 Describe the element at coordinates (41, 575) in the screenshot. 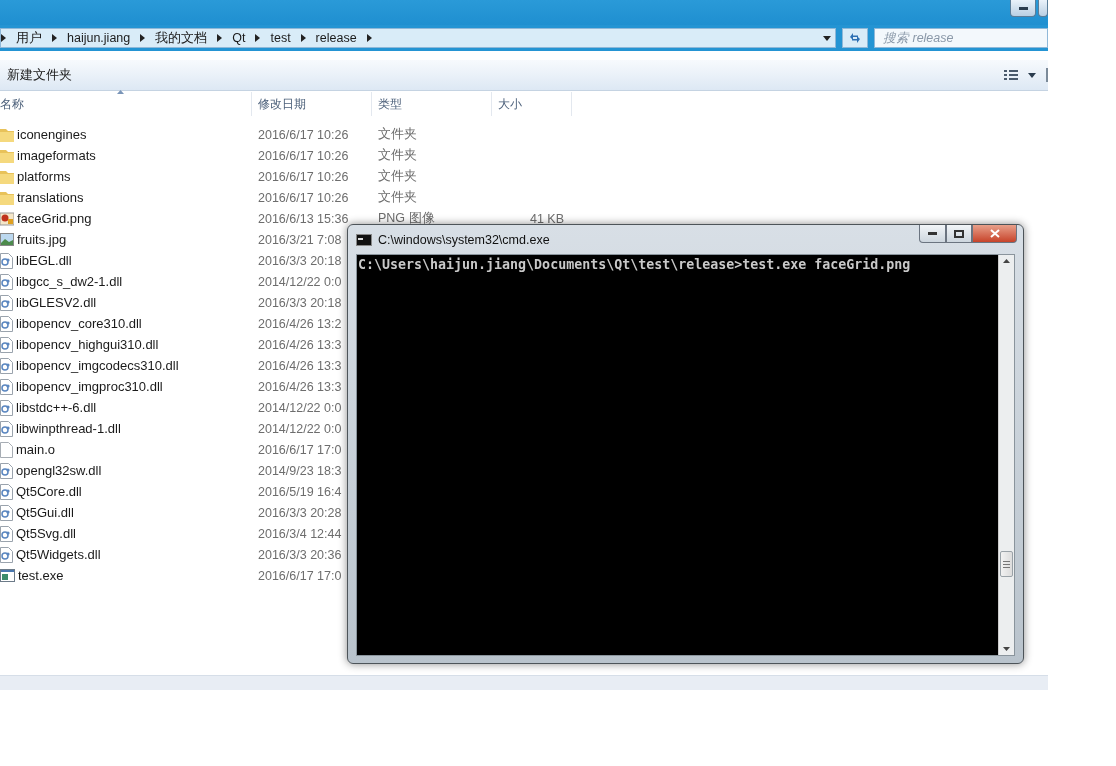

I see `file-name: test.exe` at that location.